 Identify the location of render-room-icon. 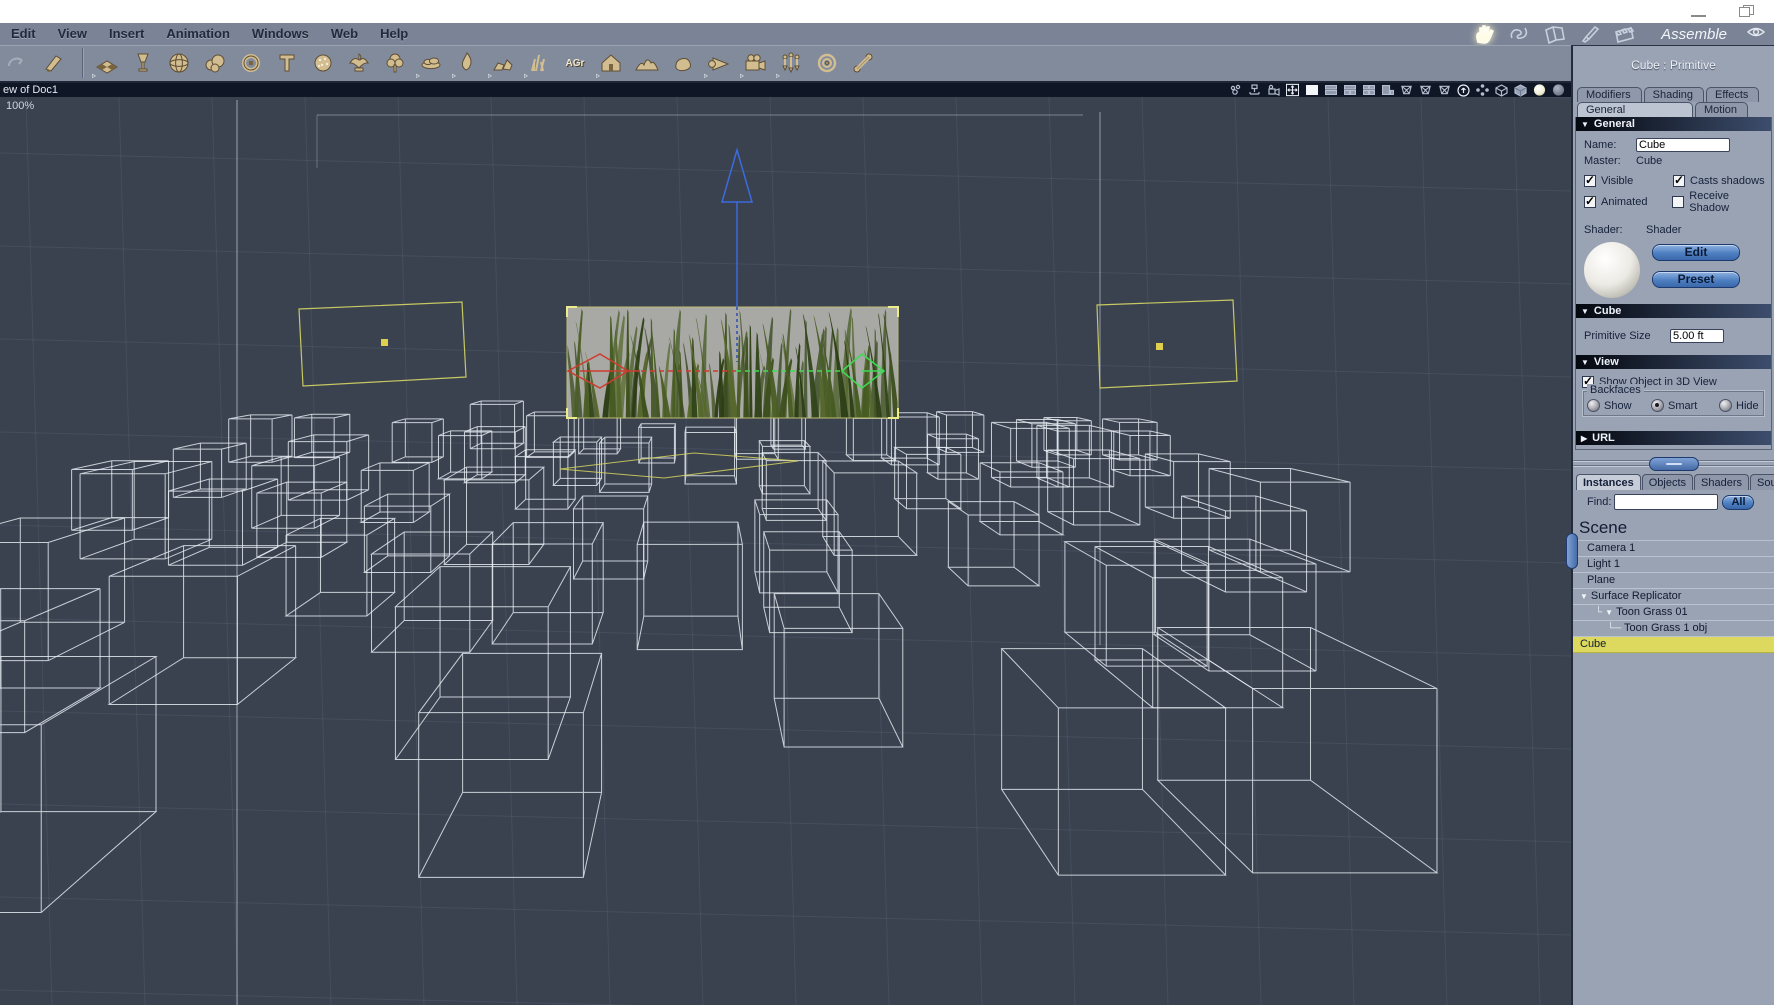
(1625, 34).